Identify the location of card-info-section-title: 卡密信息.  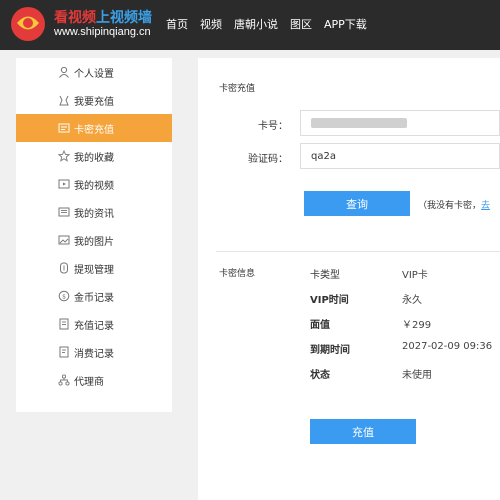
(237, 274).